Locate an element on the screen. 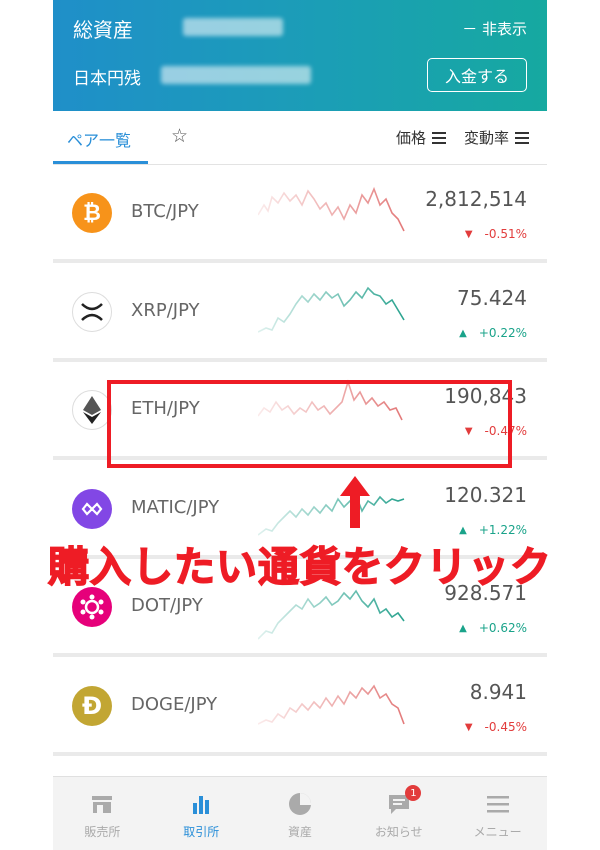  nav-notifications: 1 お知らせ is located at coordinates (398, 813).